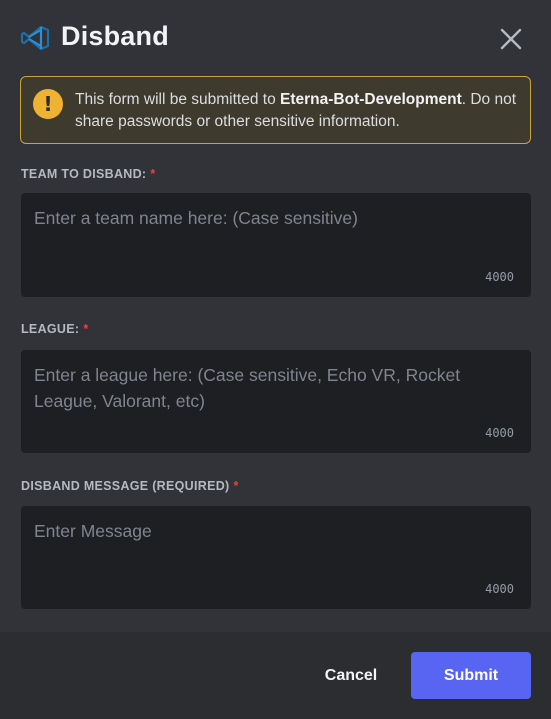  Describe the element at coordinates (275, 38) in the screenshot. I see `modal-header: Disband` at that location.